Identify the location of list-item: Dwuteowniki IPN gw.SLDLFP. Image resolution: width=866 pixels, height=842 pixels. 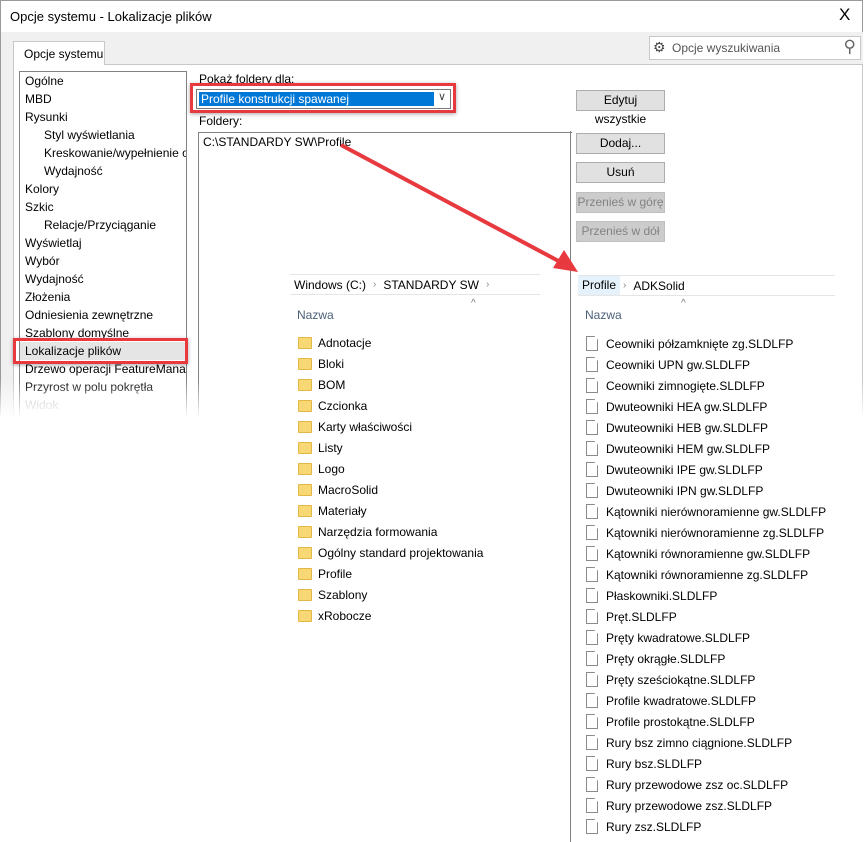
(674, 490).